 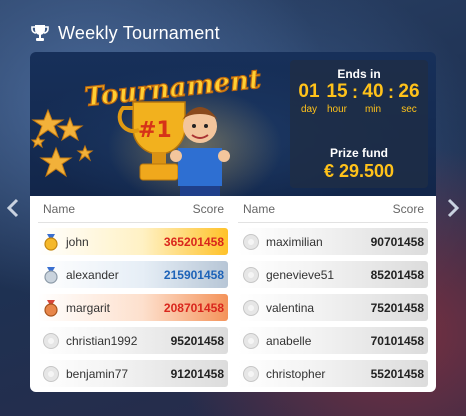 I want to click on silver-medal-icon, so click(x=51, y=275).